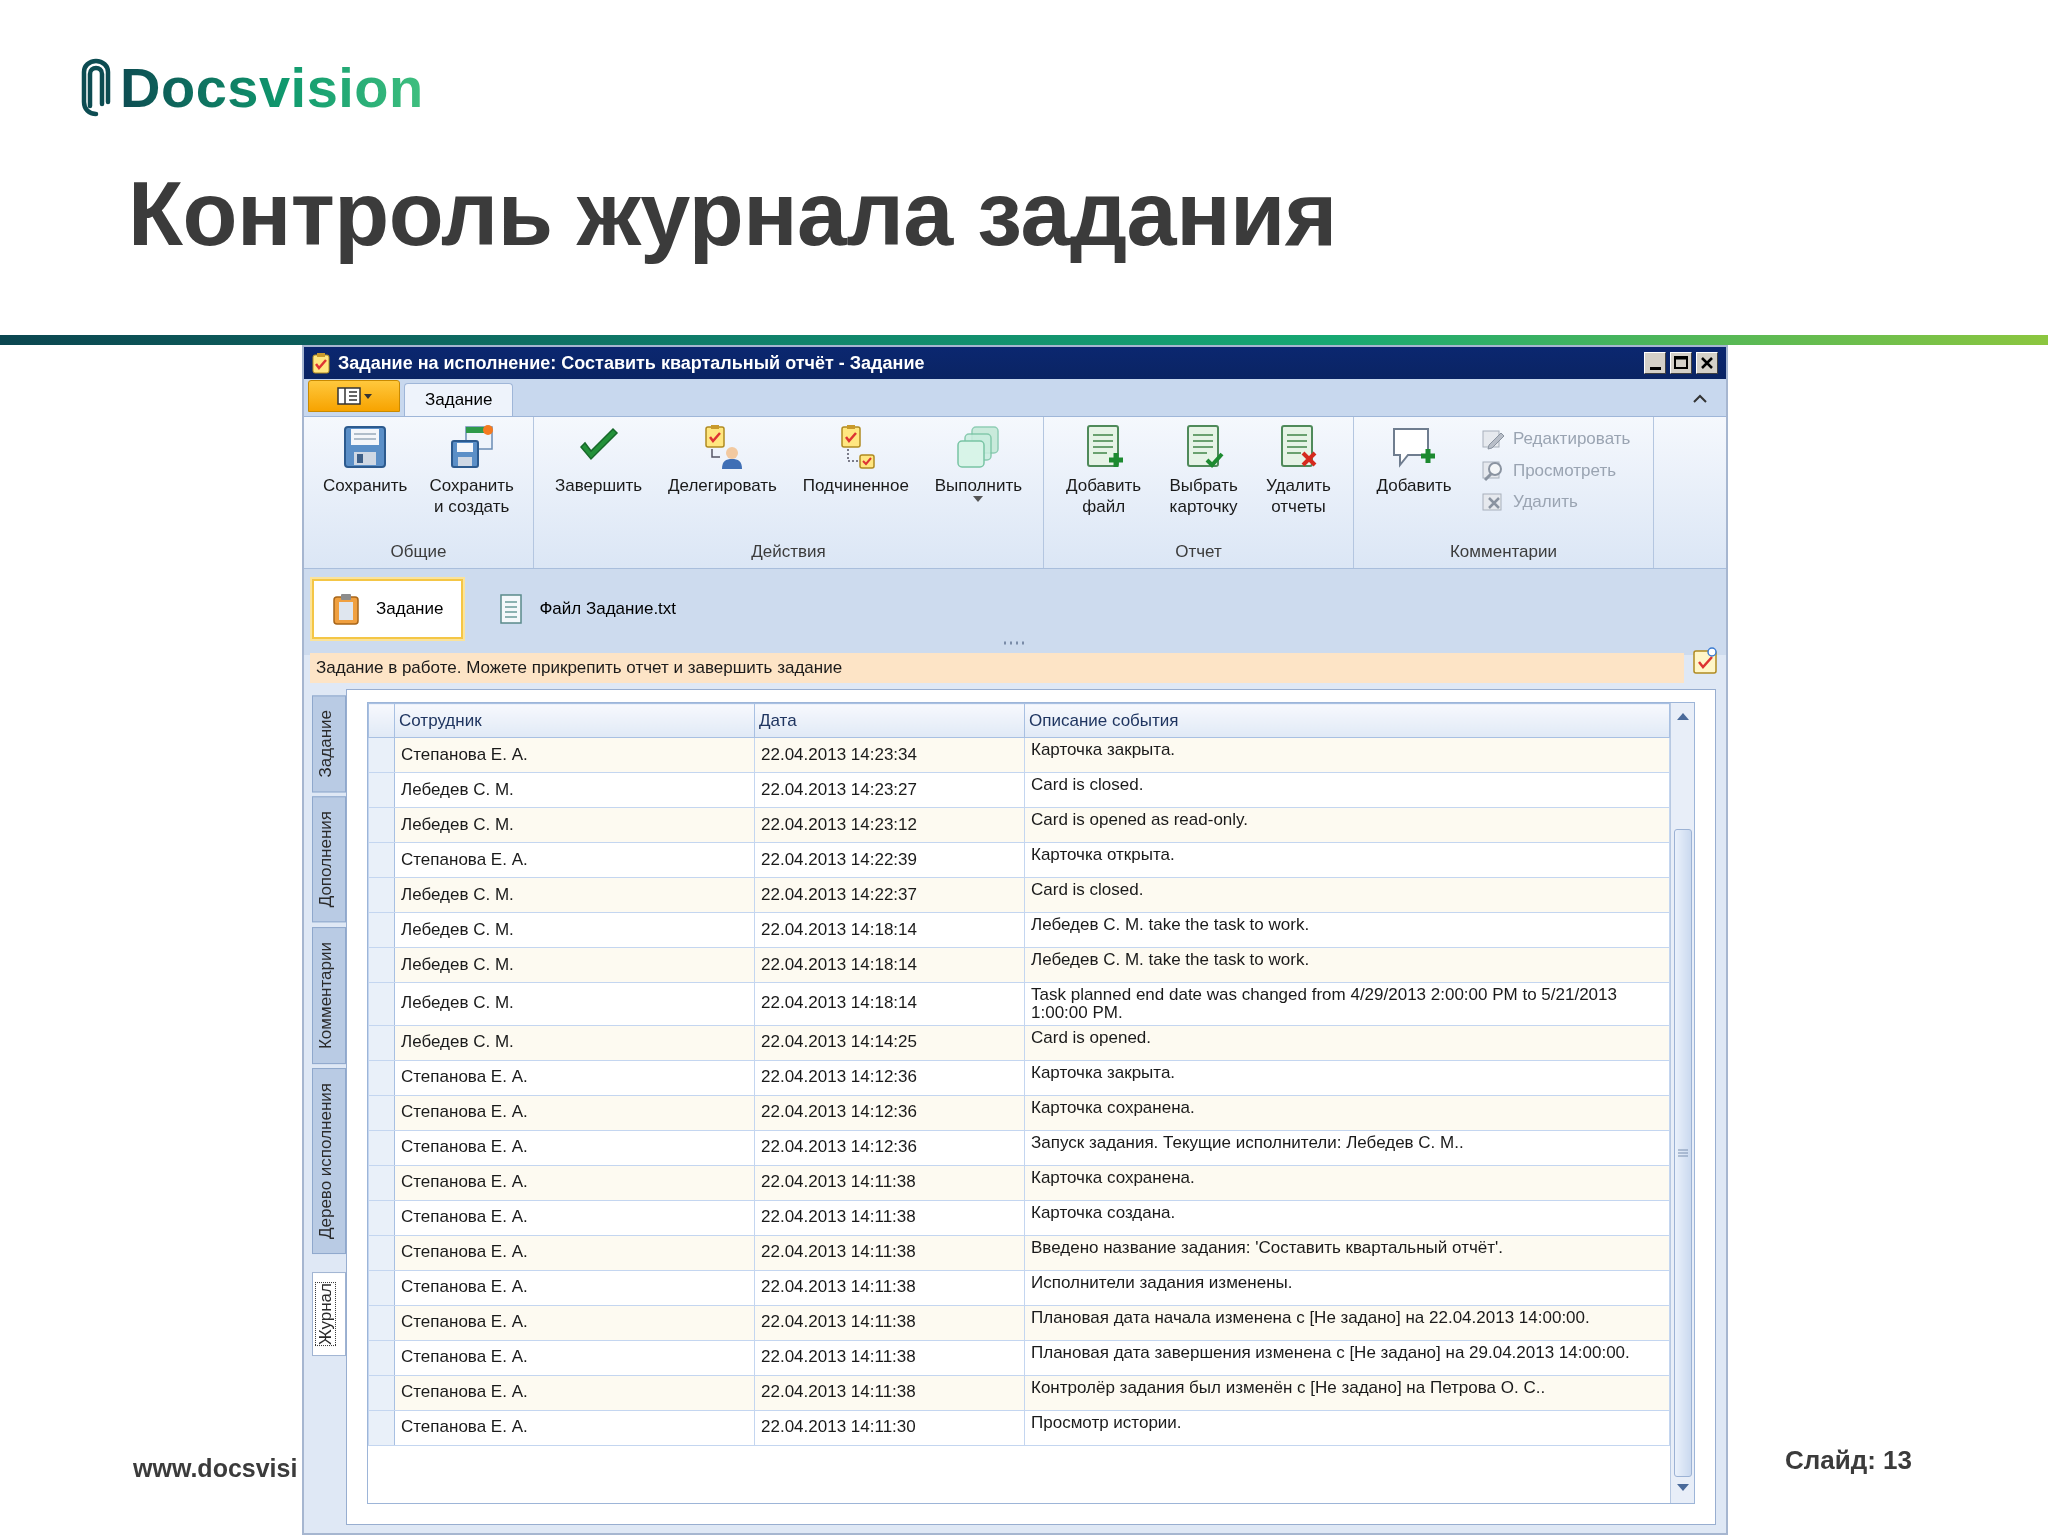 The height and width of the screenshot is (1536, 2048). Describe the element at coordinates (1347, 1288) in the screenshot. I see `table-cell: Исполнители задания изменены.` at that location.